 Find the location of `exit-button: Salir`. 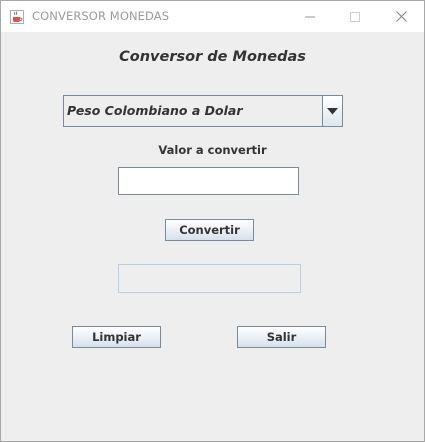

exit-button: Salir is located at coordinates (281, 337).